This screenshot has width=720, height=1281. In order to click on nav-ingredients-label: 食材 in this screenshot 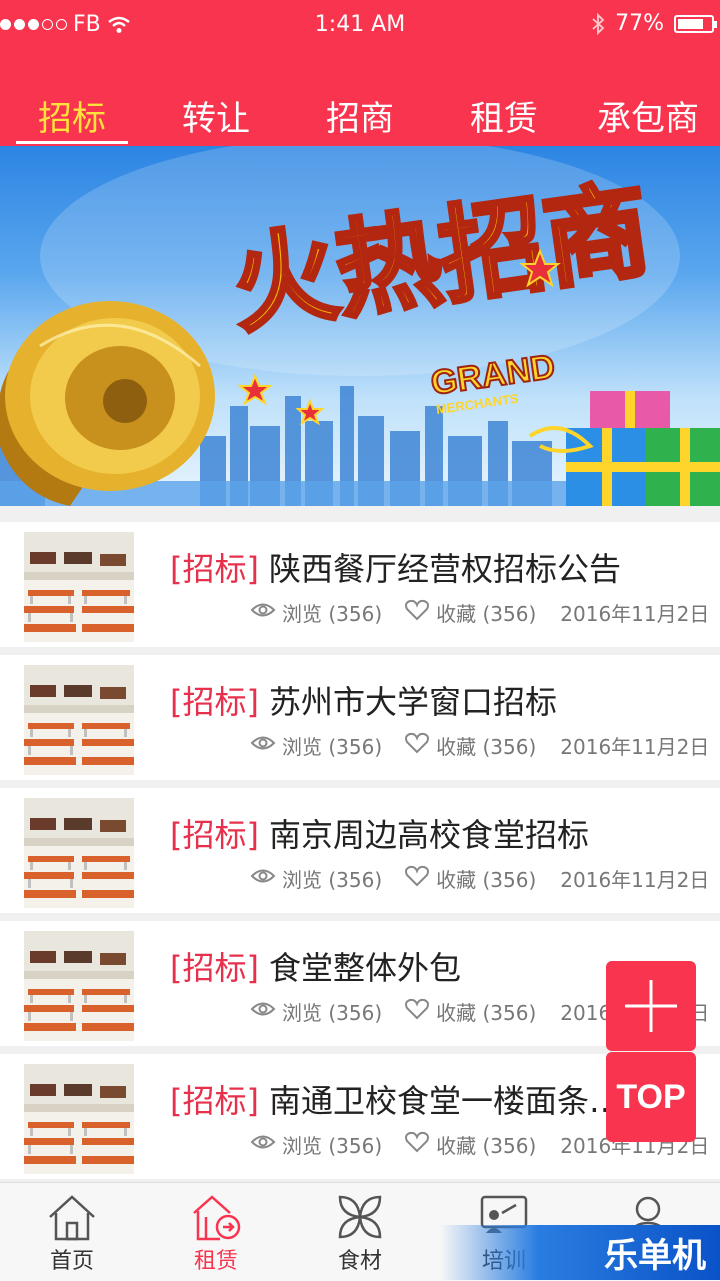, I will do `click(359, 1261)`.